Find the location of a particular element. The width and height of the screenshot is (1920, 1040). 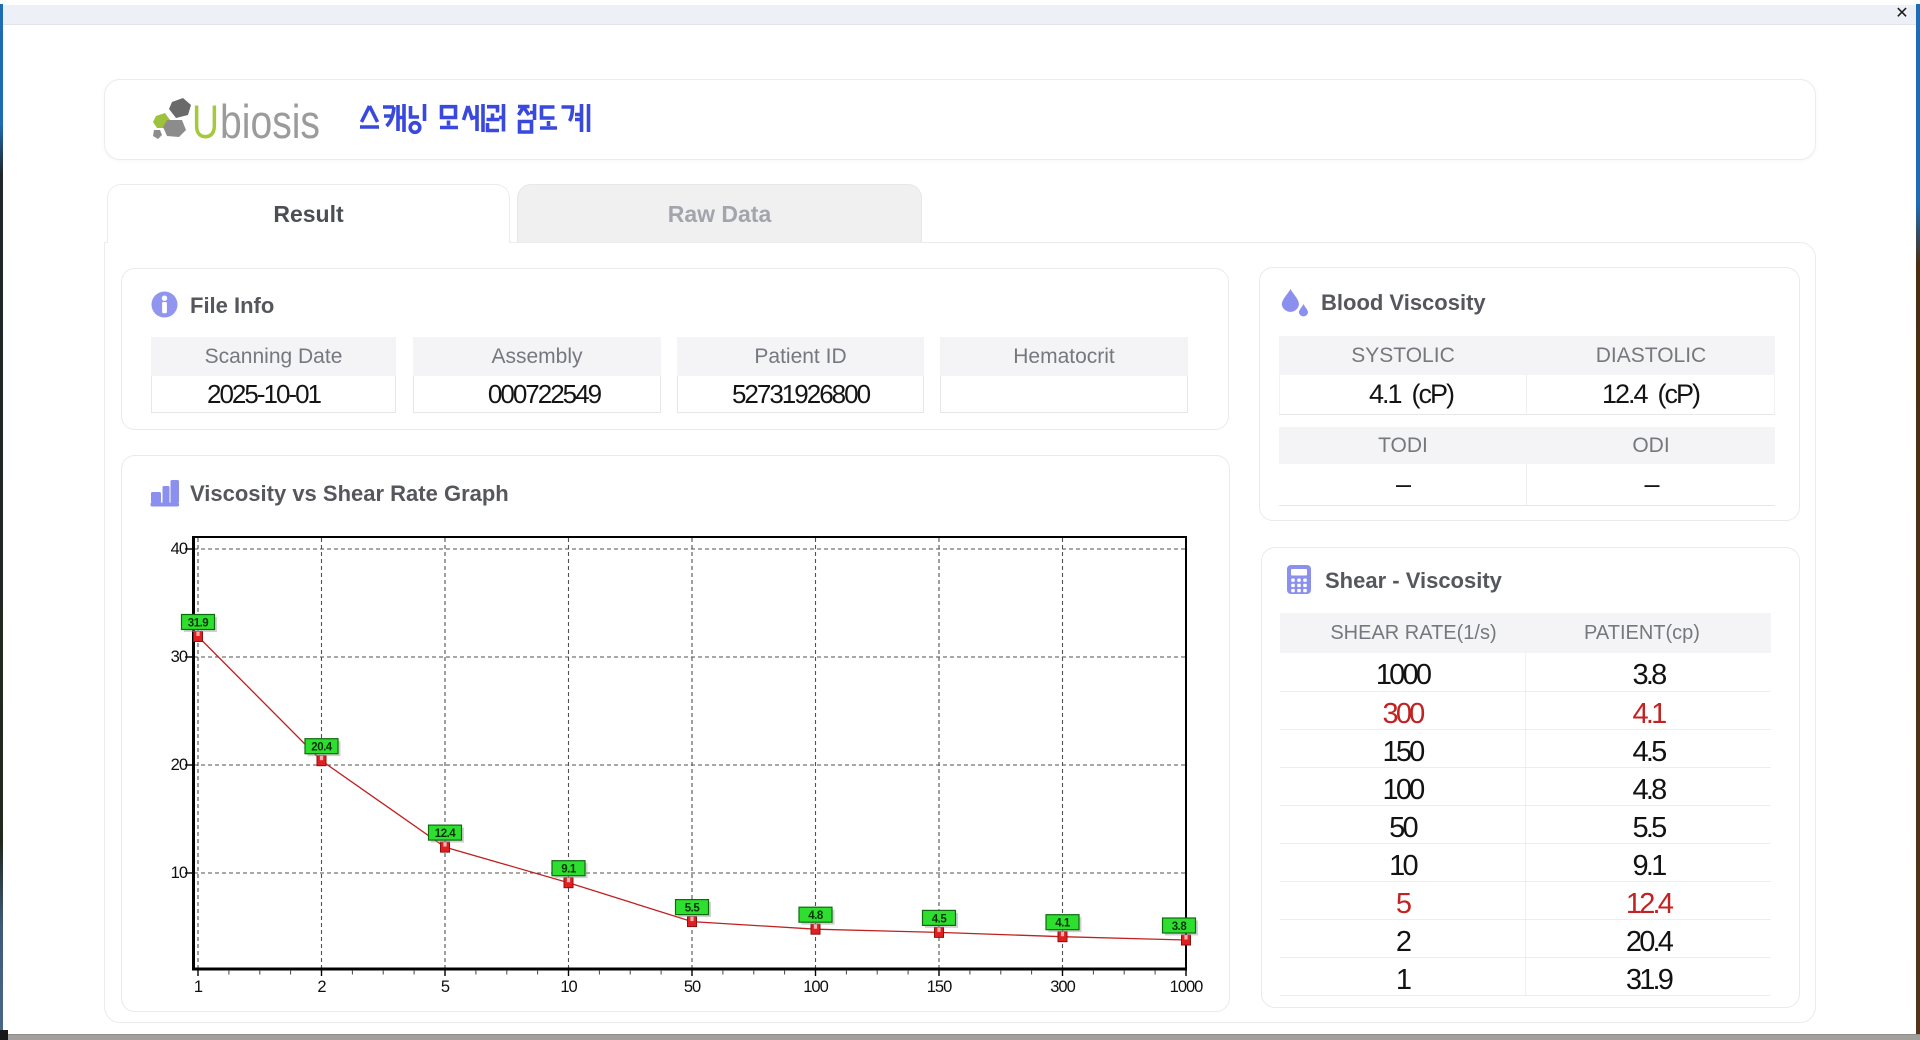

svg-text: 1000 is located at coordinates (1187, 987).